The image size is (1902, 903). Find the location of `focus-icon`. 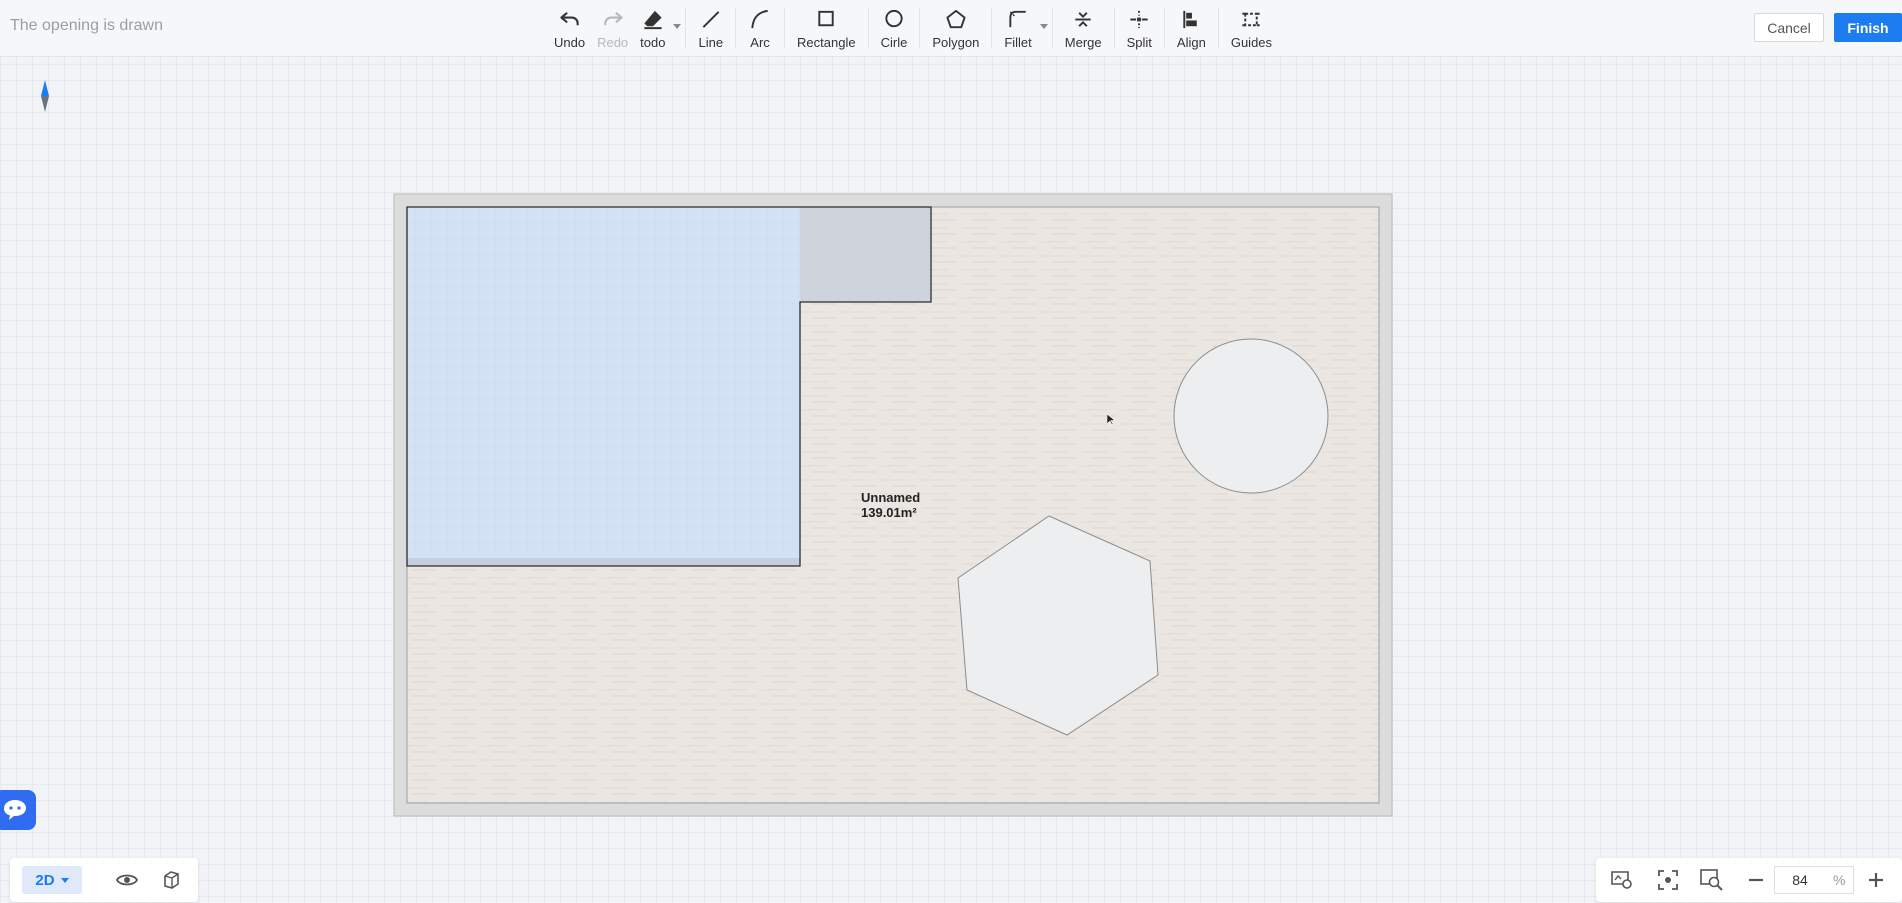

focus-icon is located at coordinates (1668, 880).